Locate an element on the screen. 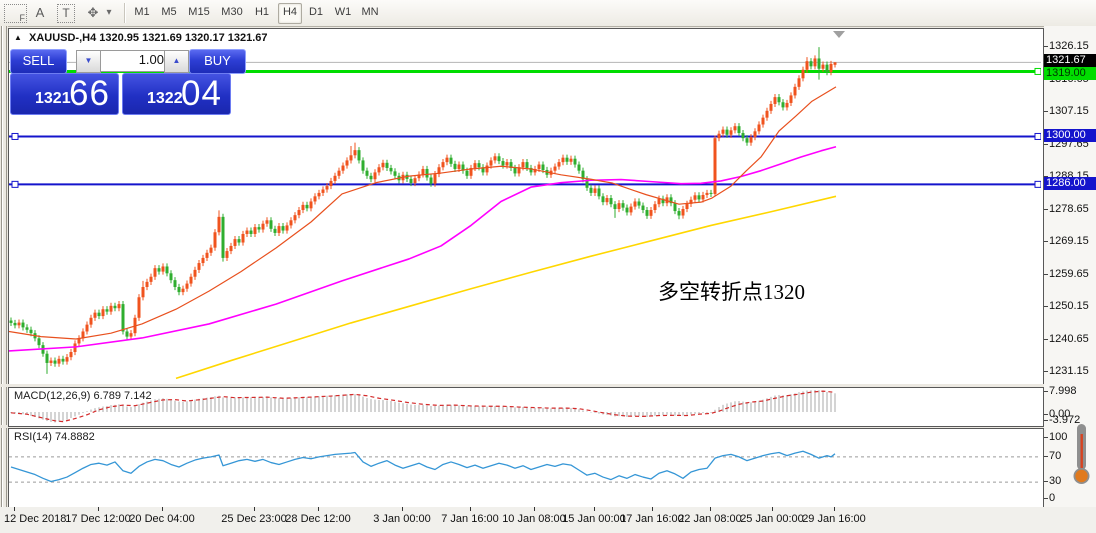 This screenshot has height=533, width=1096. rsi-axis-label: 100 is located at coordinates (1055, 437).